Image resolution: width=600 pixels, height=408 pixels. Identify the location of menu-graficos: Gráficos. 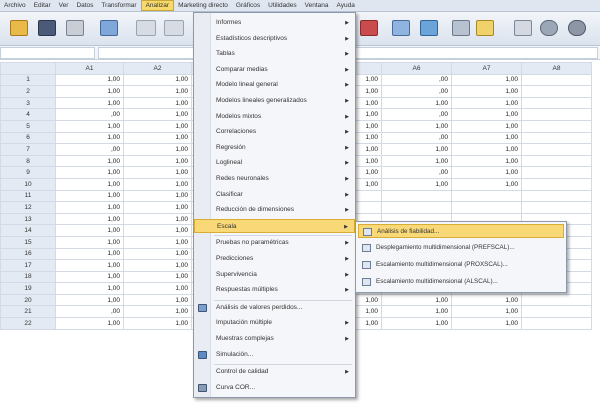
(248, 5).